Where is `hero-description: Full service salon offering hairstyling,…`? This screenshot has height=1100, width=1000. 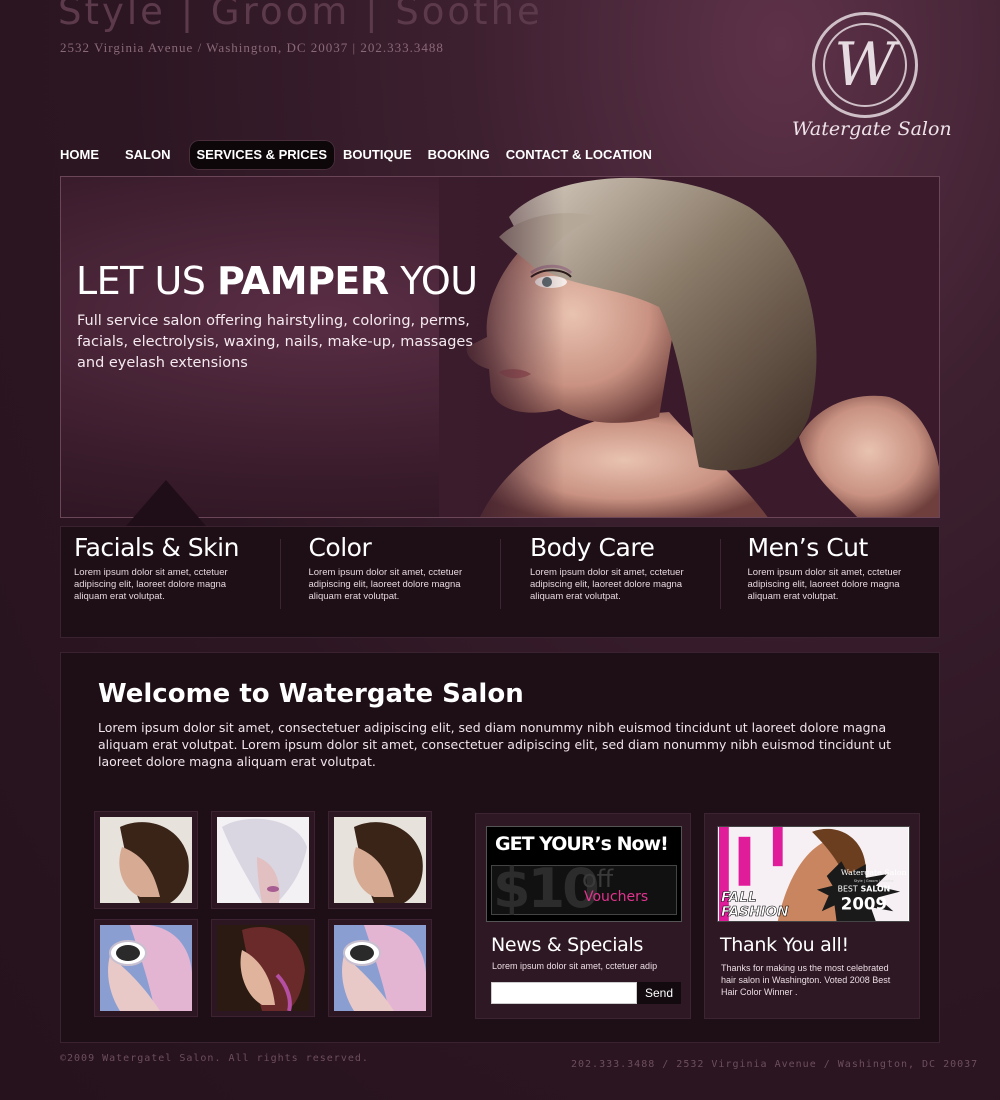
hero-description: Full service salon offering hairstyling,… is located at coordinates (275, 342).